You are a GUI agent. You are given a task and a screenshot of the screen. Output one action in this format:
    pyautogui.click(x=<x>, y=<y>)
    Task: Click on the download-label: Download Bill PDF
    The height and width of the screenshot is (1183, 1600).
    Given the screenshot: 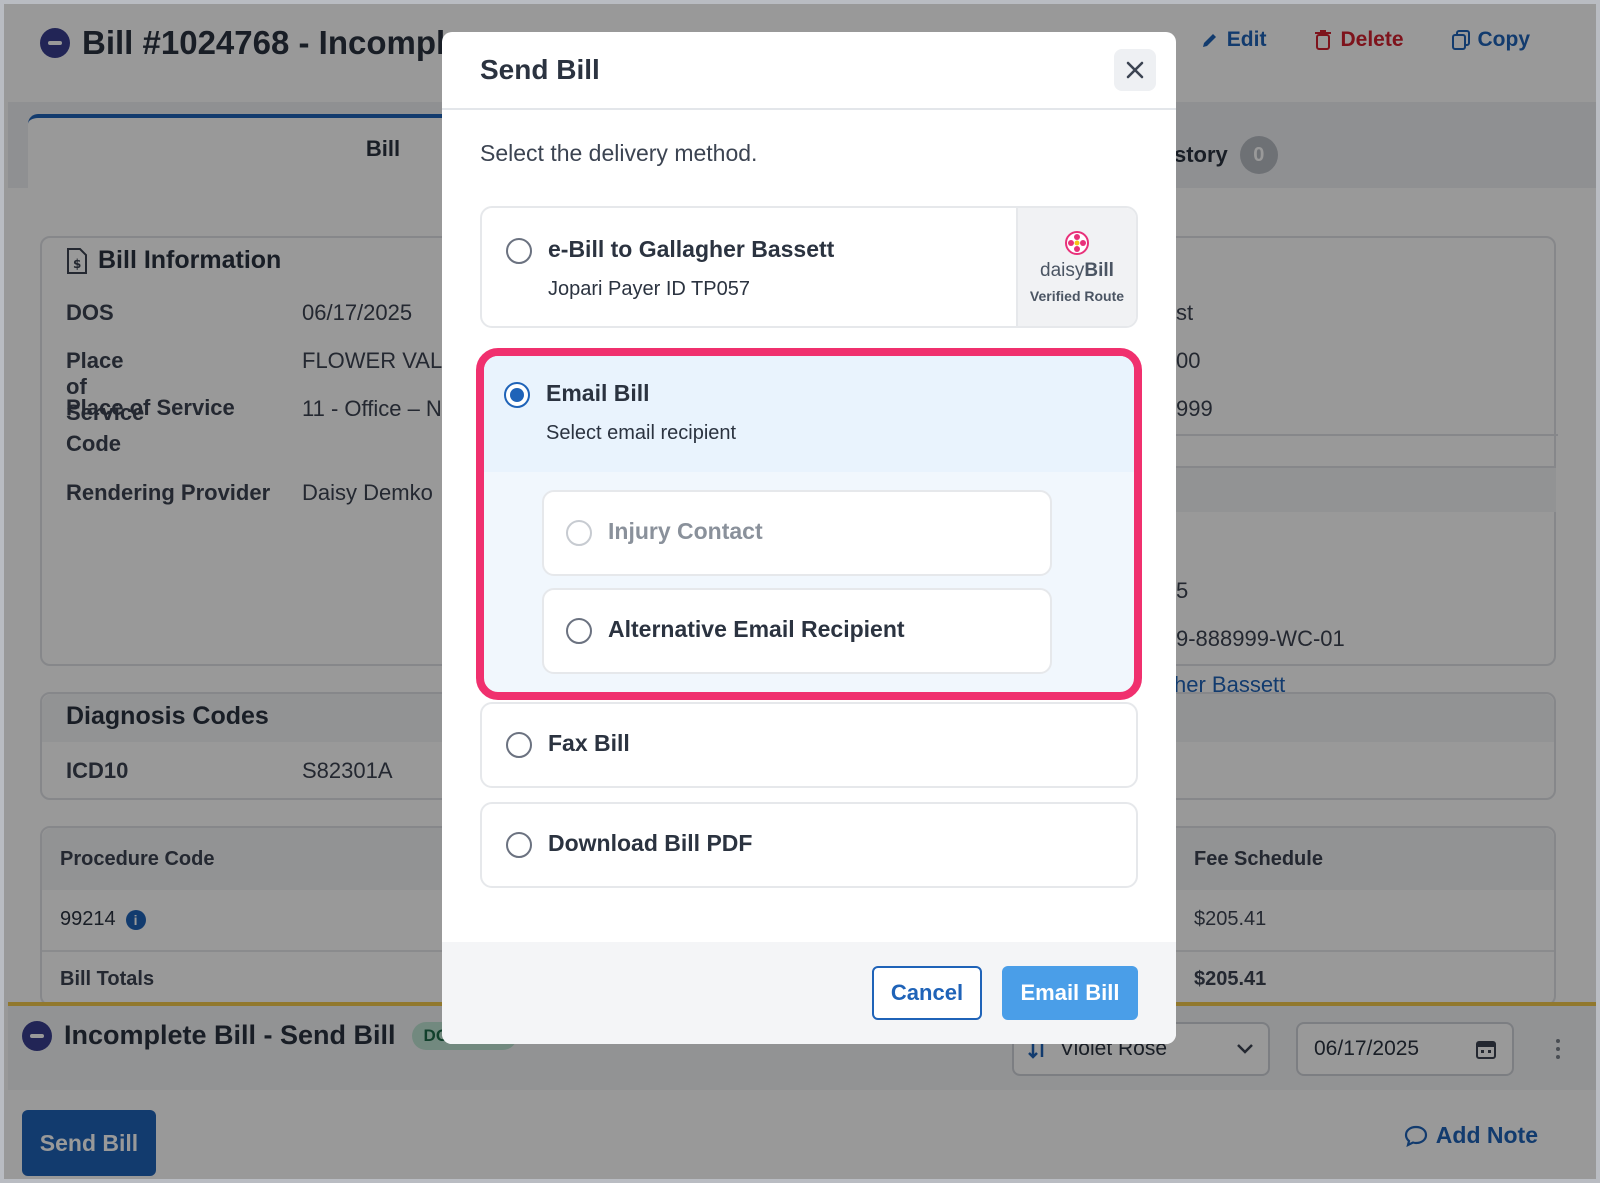 What is the action you would take?
    pyautogui.click(x=650, y=843)
    